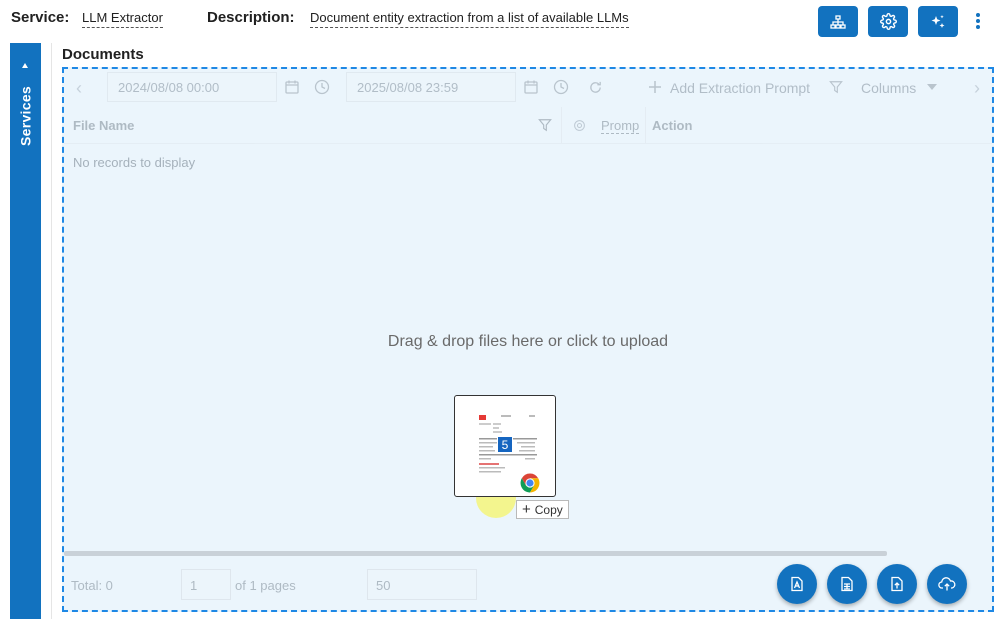 The width and height of the screenshot is (1005, 619). I want to click on grid-header: File Name Promp Action, so click(528, 125).